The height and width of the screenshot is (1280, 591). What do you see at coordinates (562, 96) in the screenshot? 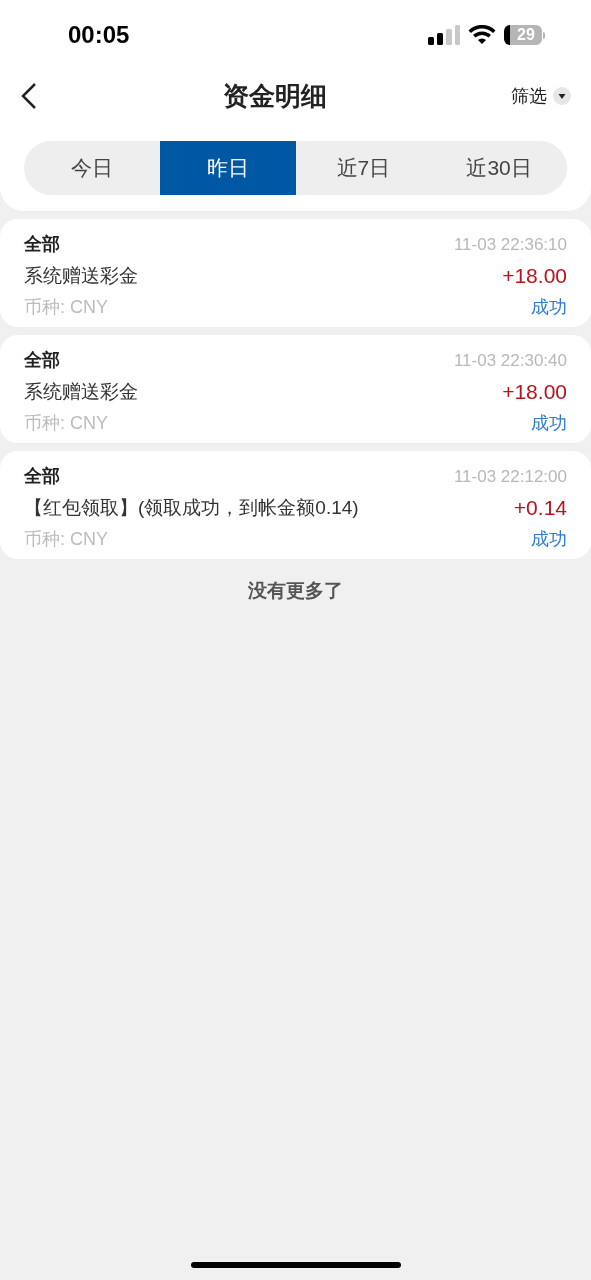
I see `dropdown-icon` at bounding box center [562, 96].